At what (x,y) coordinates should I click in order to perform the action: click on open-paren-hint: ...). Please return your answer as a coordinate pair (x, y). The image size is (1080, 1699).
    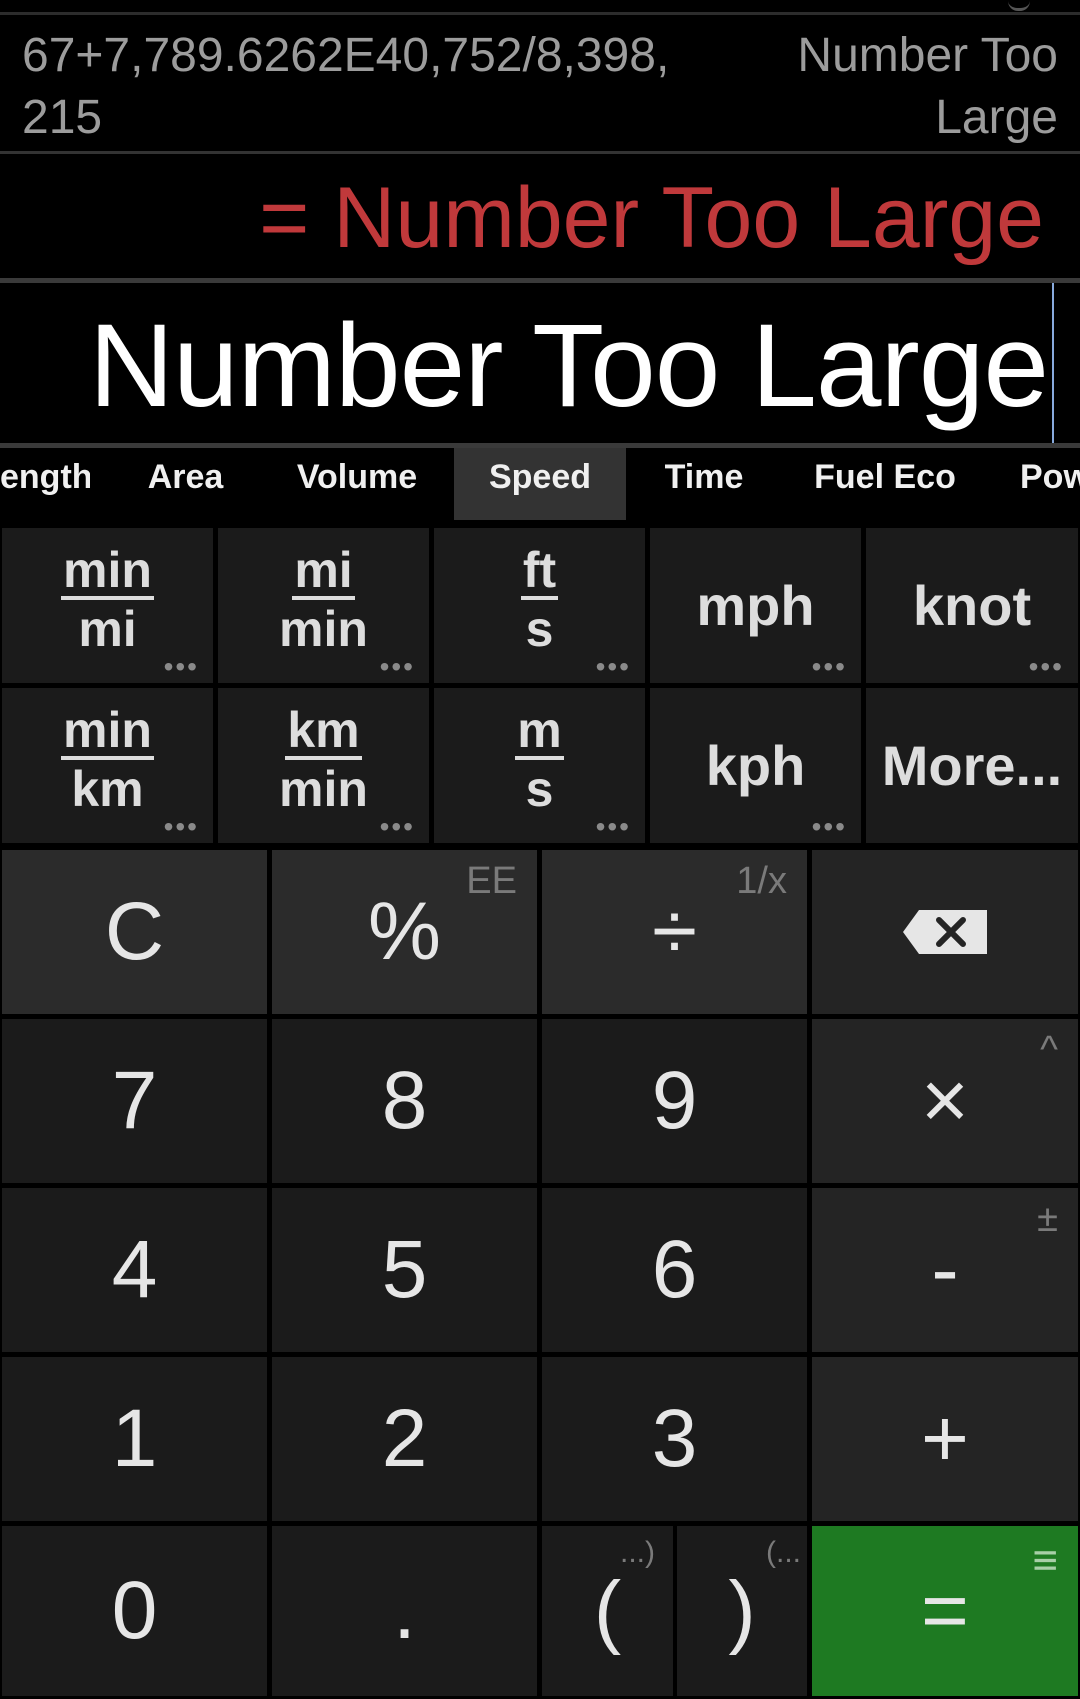
    Looking at the image, I should click on (637, 1552).